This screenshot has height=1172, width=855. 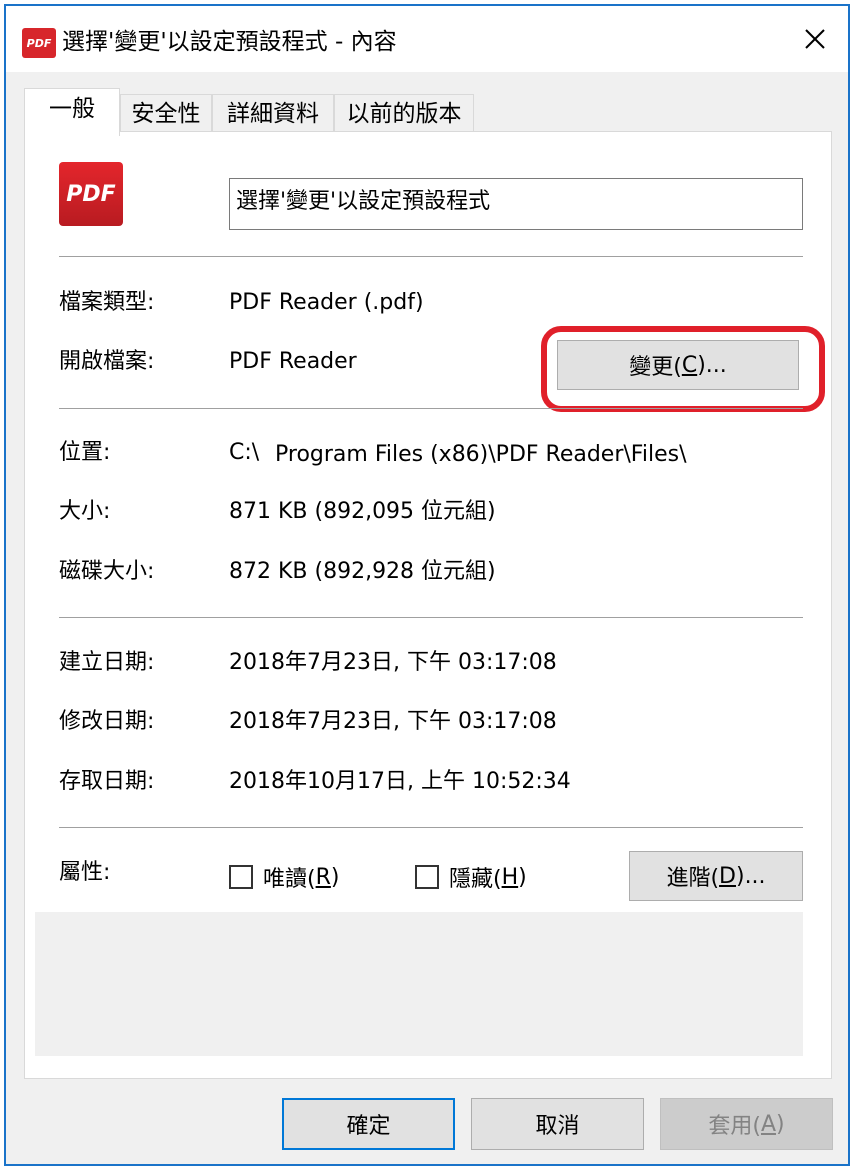 What do you see at coordinates (404, 114) in the screenshot?
I see `tab-previous-versions: 以前的版本` at bounding box center [404, 114].